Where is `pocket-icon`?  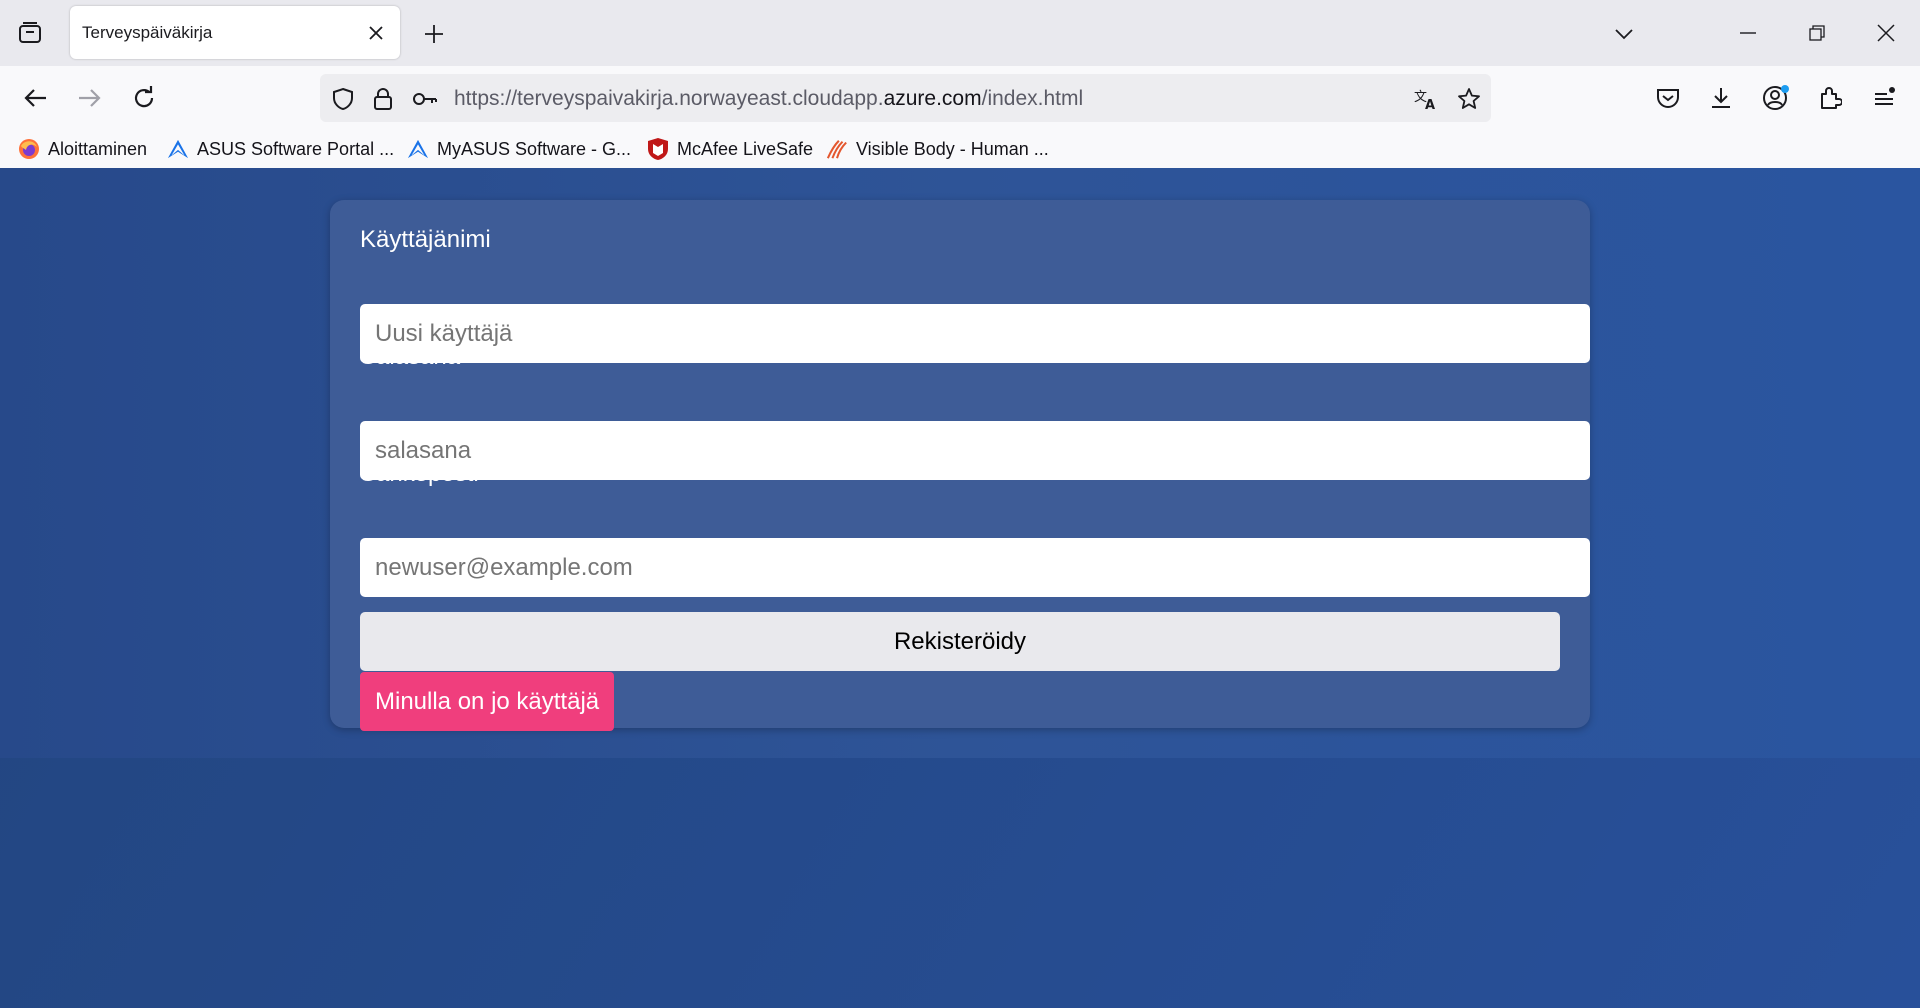 pocket-icon is located at coordinates (1668, 98).